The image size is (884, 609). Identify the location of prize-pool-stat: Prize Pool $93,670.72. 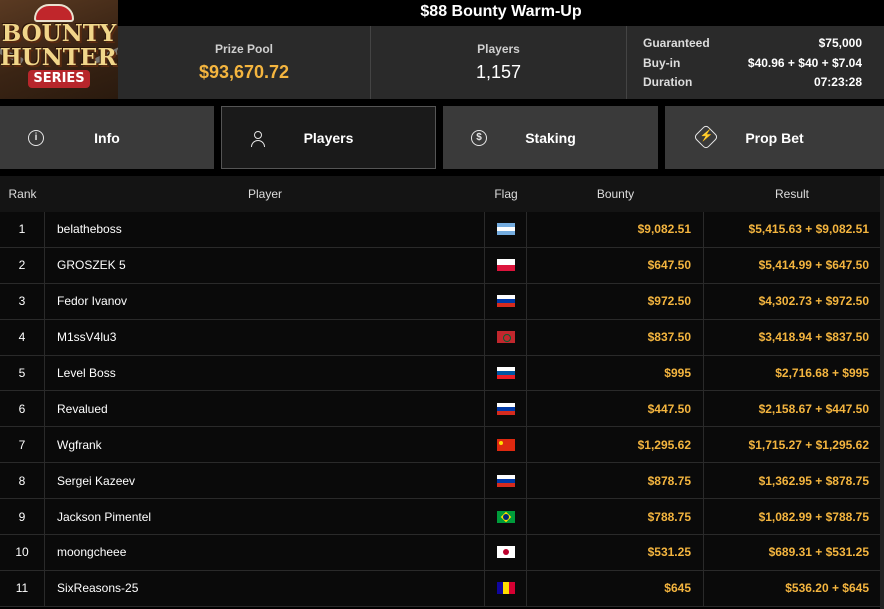
(244, 62).